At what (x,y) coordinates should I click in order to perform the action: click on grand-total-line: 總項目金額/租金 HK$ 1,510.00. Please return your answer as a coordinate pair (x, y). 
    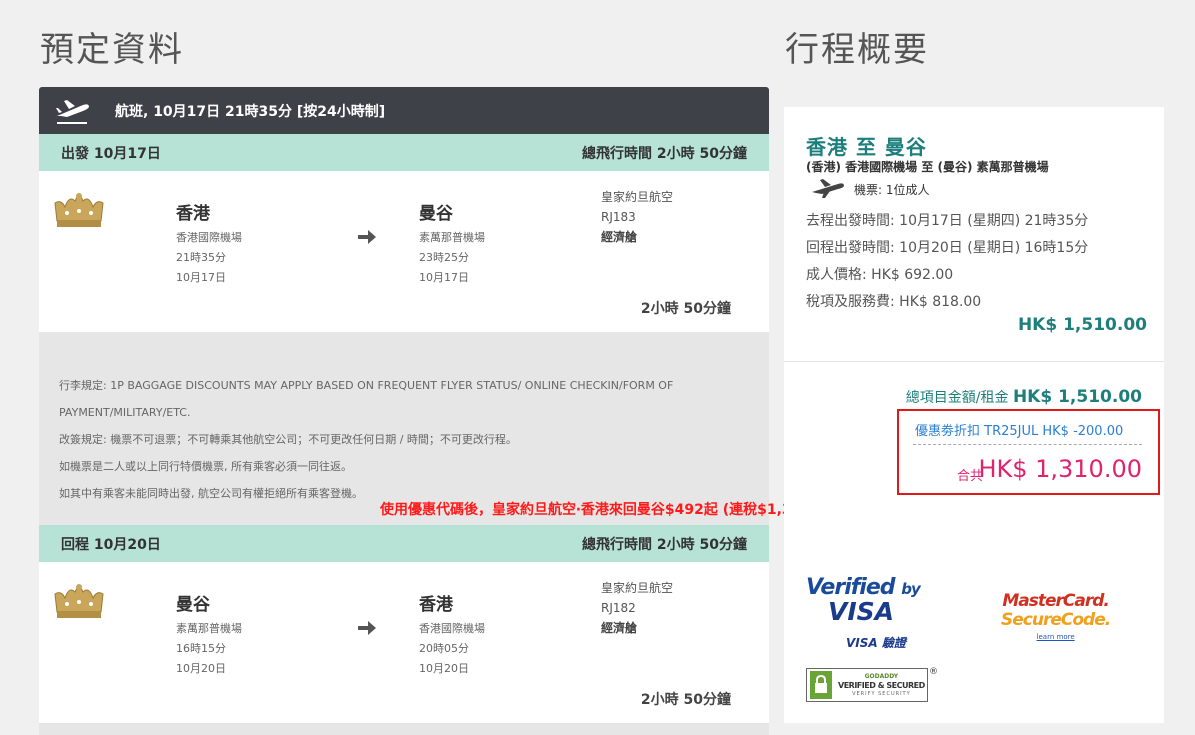
    Looking at the image, I should click on (1024, 397).